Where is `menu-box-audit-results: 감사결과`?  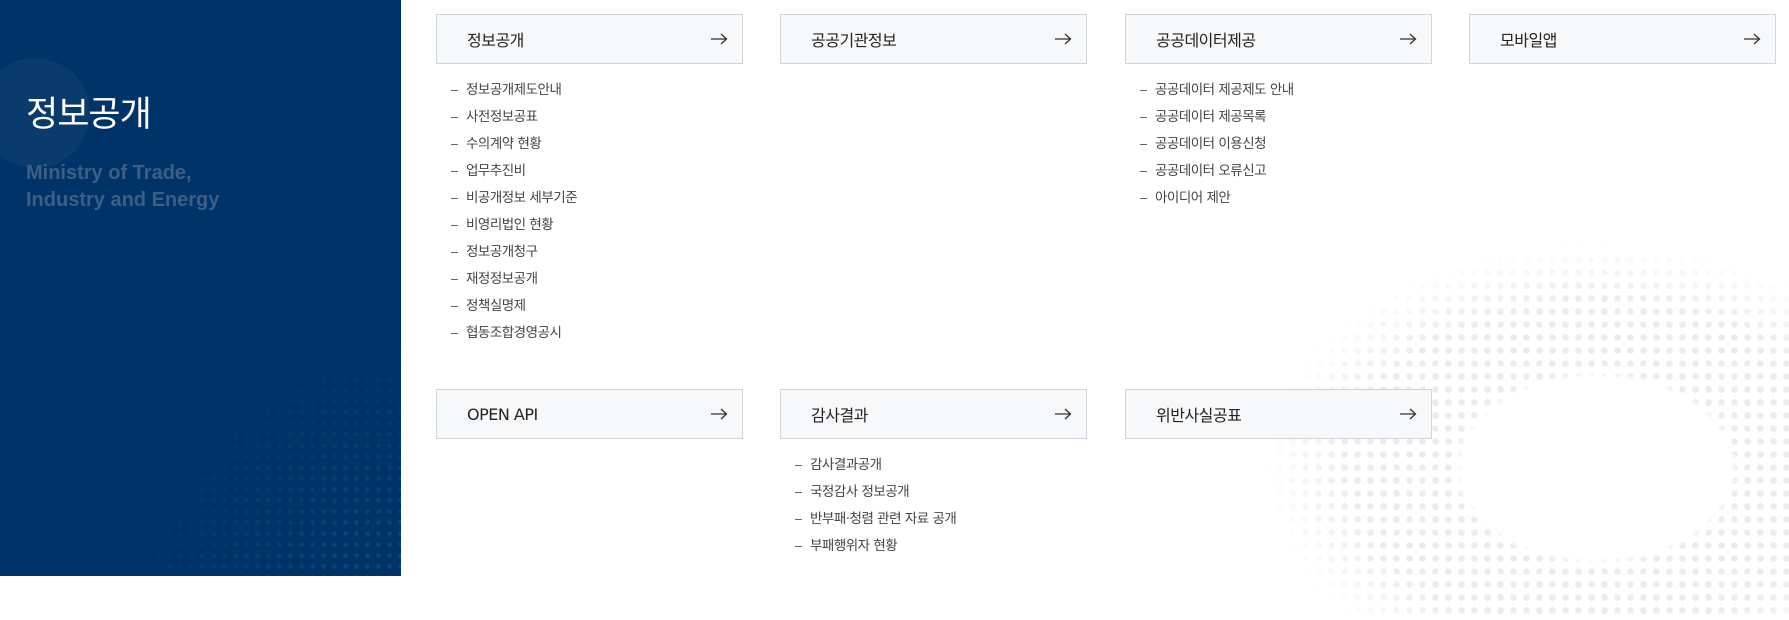
menu-box-audit-results: 감사결과 is located at coordinates (933, 414).